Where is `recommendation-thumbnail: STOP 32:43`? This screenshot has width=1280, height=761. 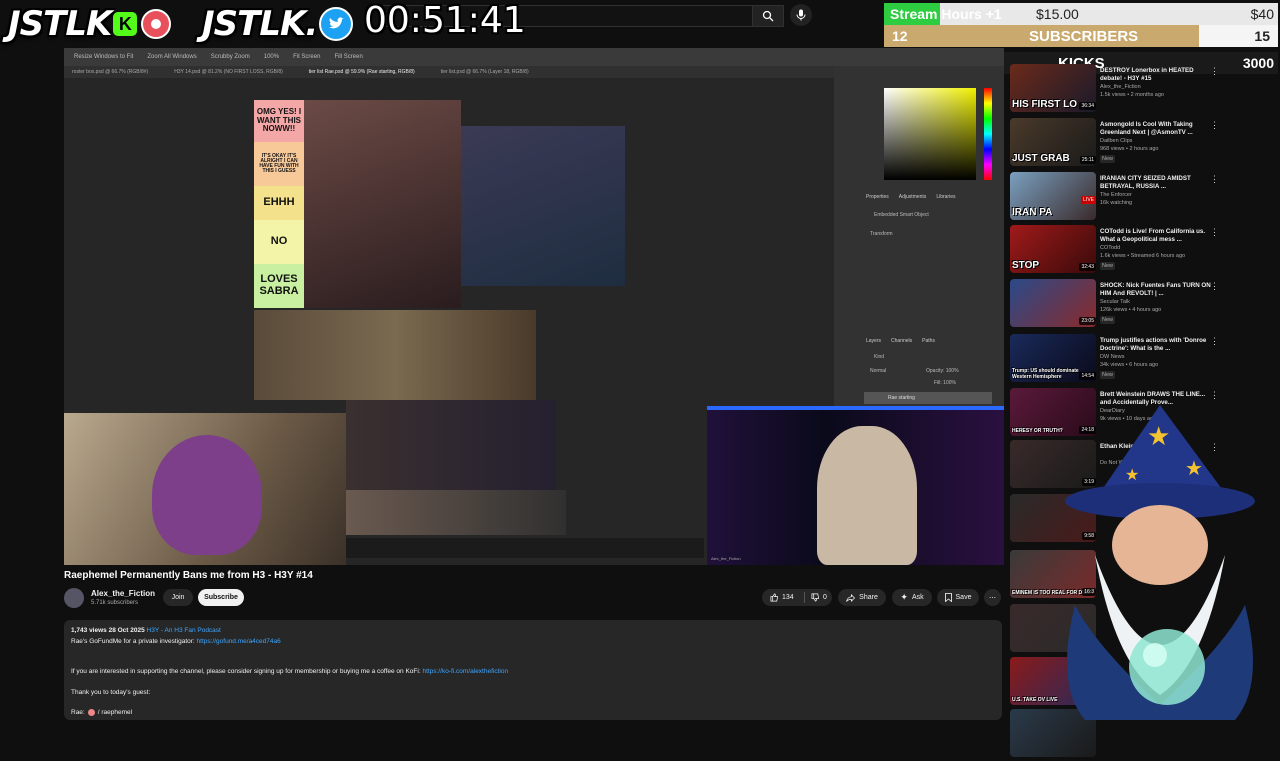 recommendation-thumbnail: STOP 32:43 is located at coordinates (1053, 249).